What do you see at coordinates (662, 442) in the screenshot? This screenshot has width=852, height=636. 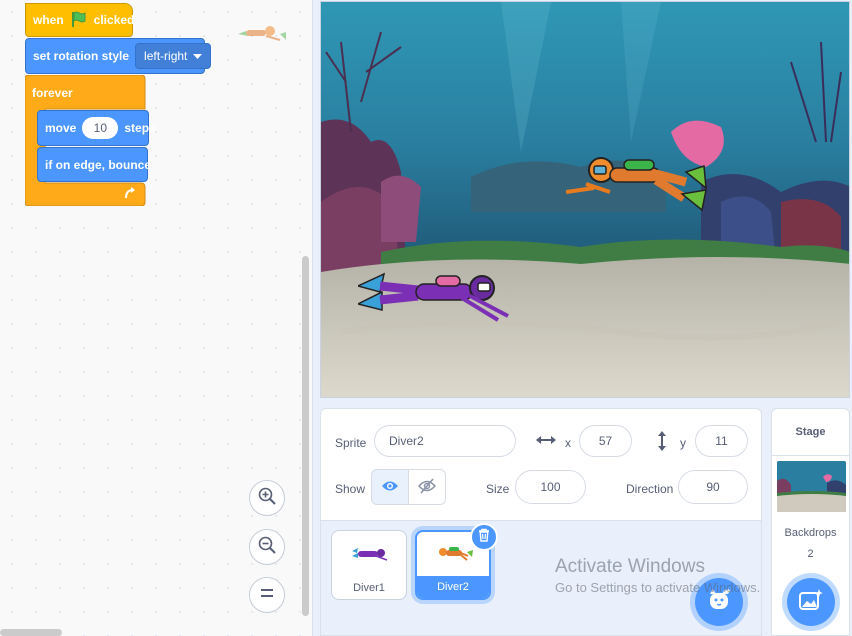 I see `vertical-arrows-icon` at bounding box center [662, 442].